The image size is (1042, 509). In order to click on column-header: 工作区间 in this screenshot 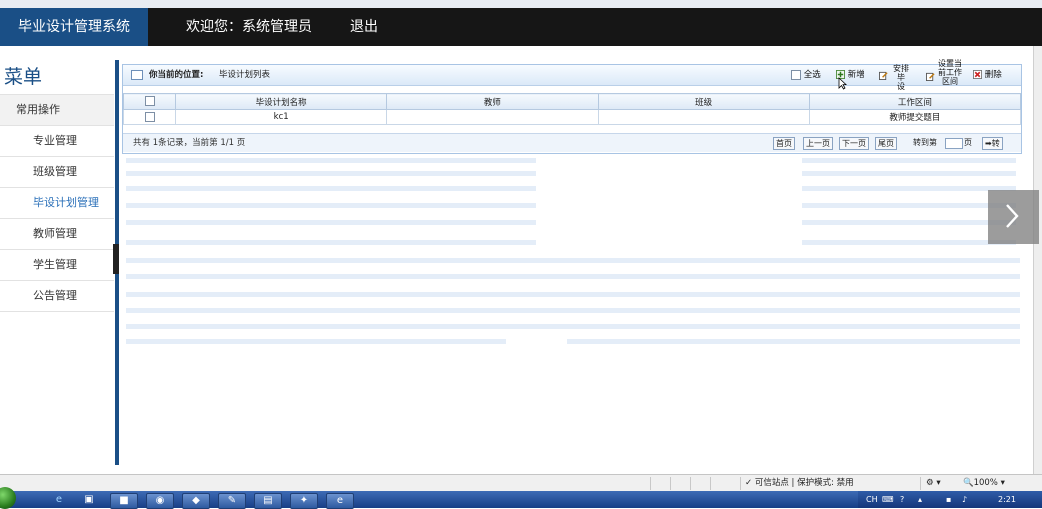, I will do `click(915, 101)`.